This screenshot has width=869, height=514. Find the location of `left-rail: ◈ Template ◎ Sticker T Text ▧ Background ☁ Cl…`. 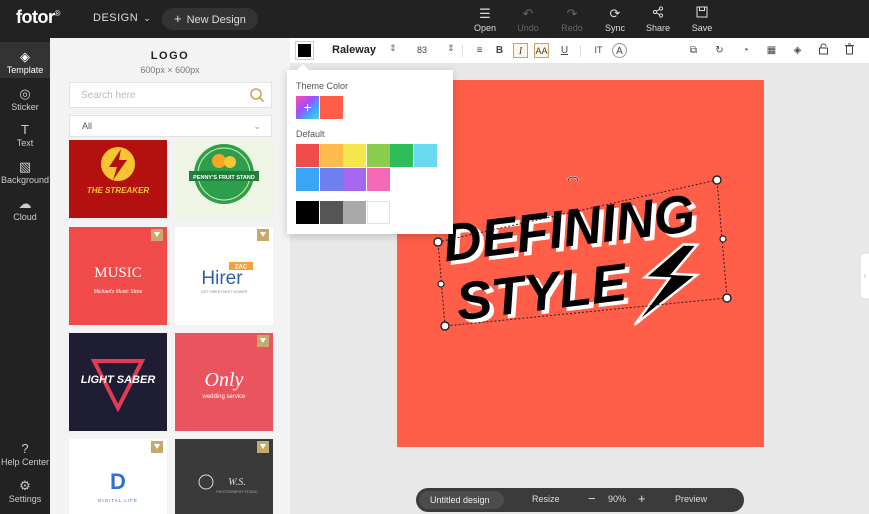

left-rail: ◈ Template ◎ Sticker T Text ▧ Background ☁ Cl… is located at coordinates (25, 276).